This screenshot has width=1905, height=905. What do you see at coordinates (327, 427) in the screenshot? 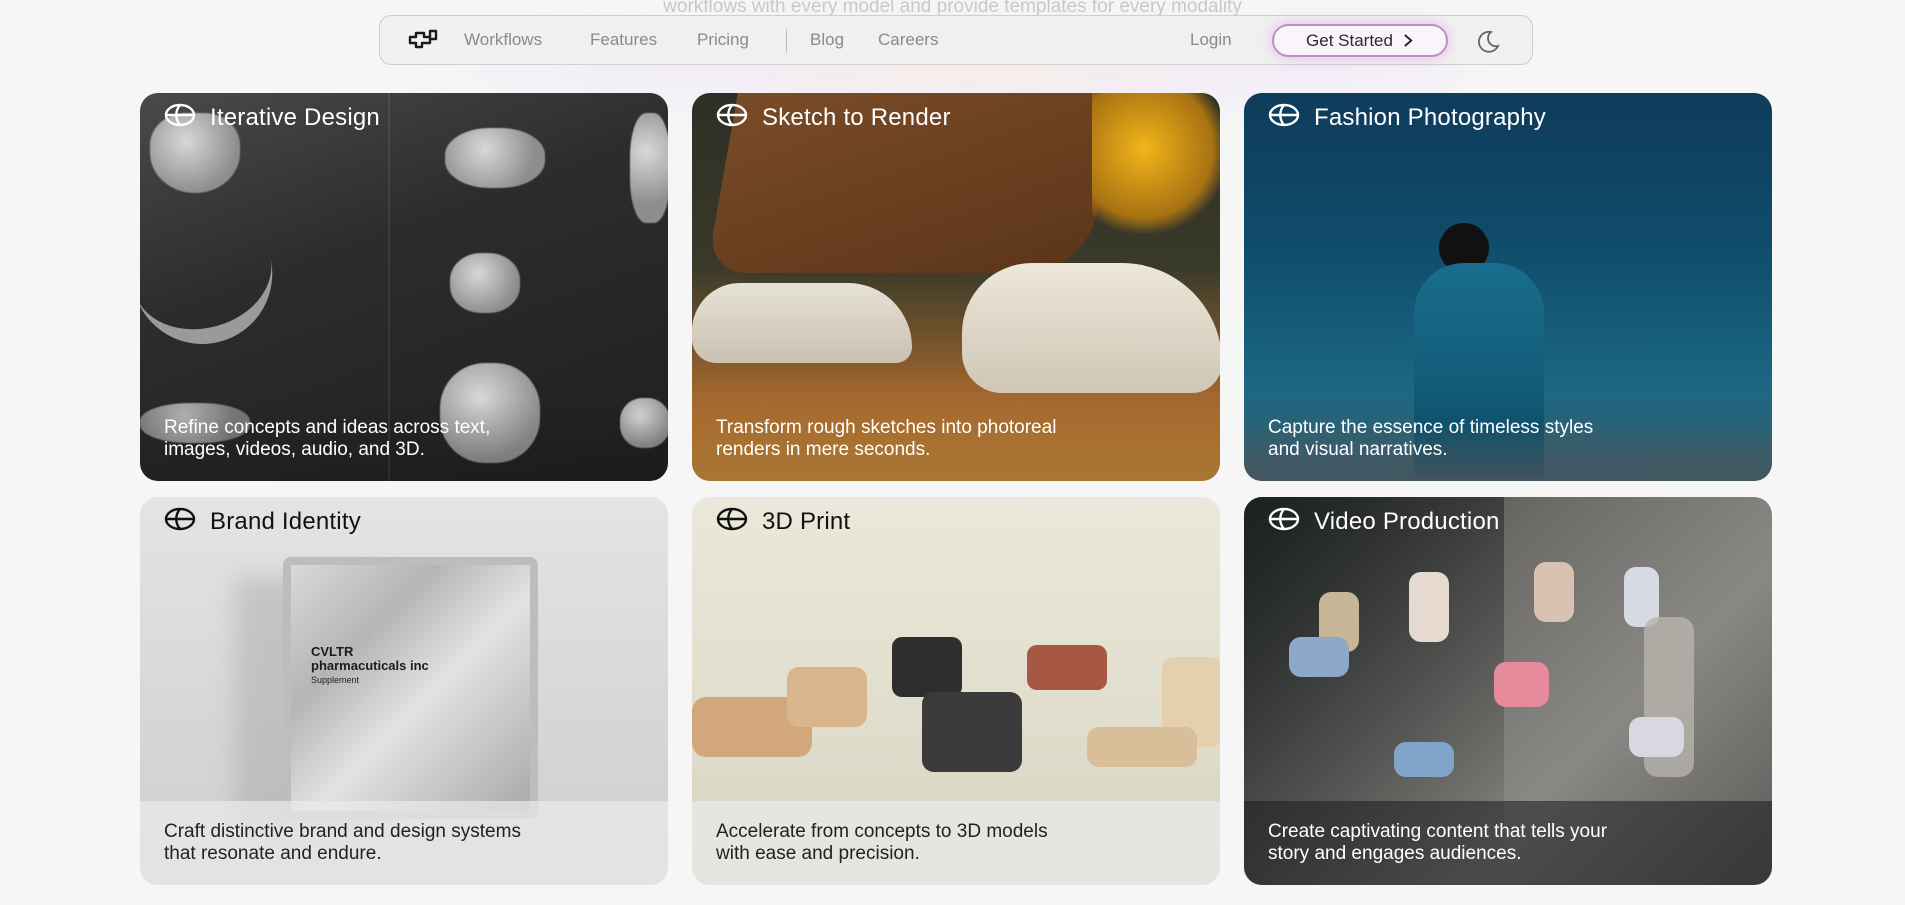
I see `card-description-line: Refine concepts and ideas across text,` at bounding box center [327, 427].